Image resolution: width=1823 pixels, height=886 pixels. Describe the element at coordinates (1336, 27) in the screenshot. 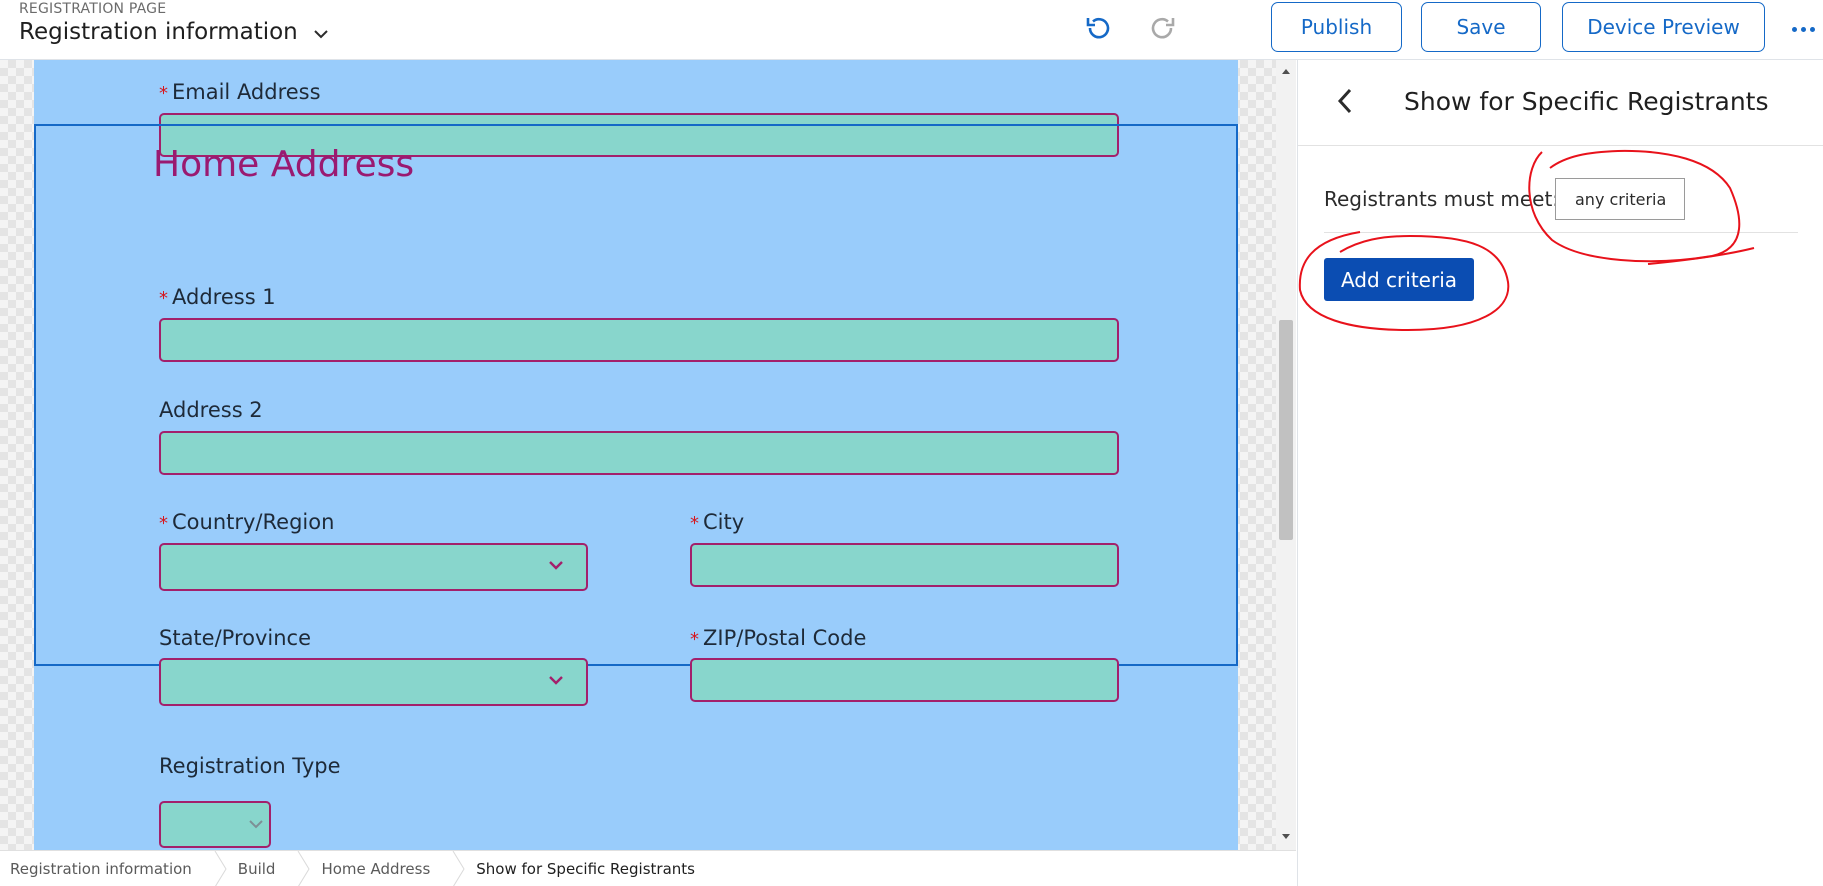

I see `publish-button: Publish` at that location.